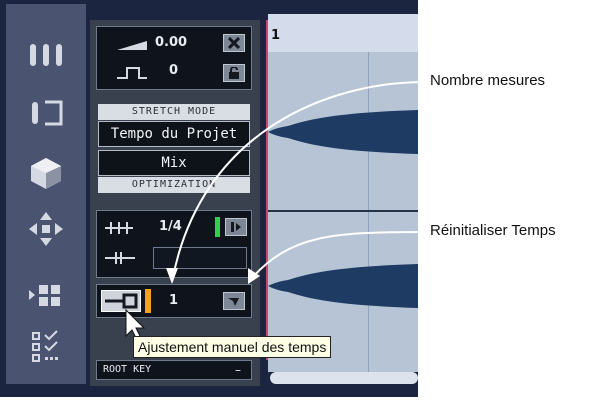 This screenshot has height=409, width=596. What do you see at coordinates (488, 80) in the screenshot?
I see `annotation-bars-count: Nombre mesures` at bounding box center [488, 80].